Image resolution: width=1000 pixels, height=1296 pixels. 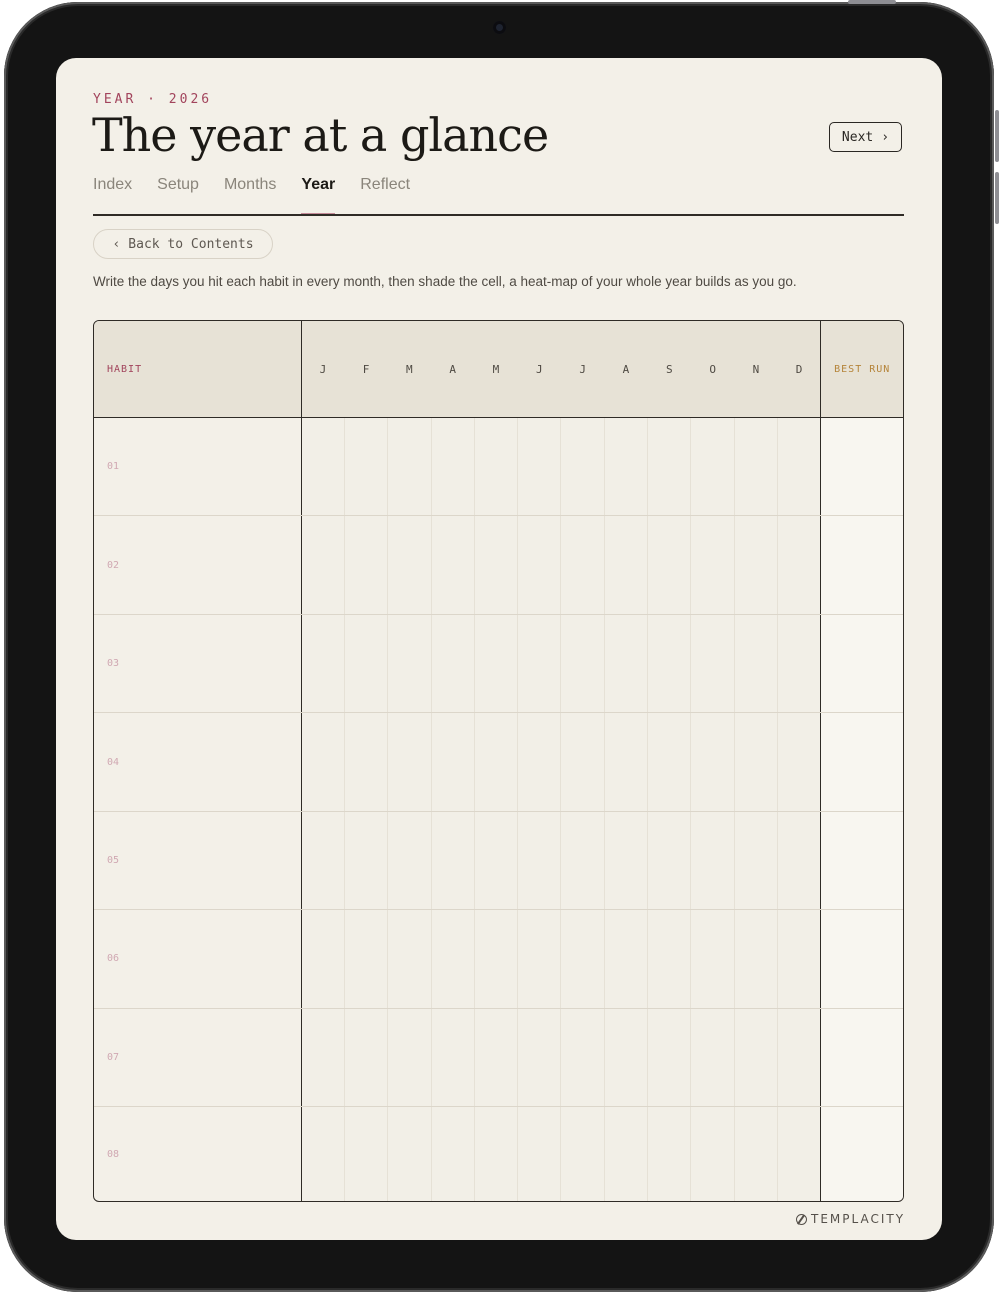 What do you see at coordinates (198, 565) in the screenshot?
I see `habit-name-cell: 02` at bounding box center [198, 565].